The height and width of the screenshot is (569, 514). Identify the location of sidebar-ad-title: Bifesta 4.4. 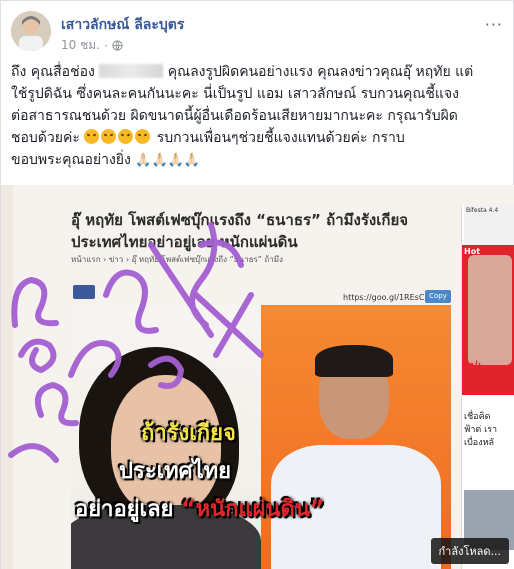
(489, 225).